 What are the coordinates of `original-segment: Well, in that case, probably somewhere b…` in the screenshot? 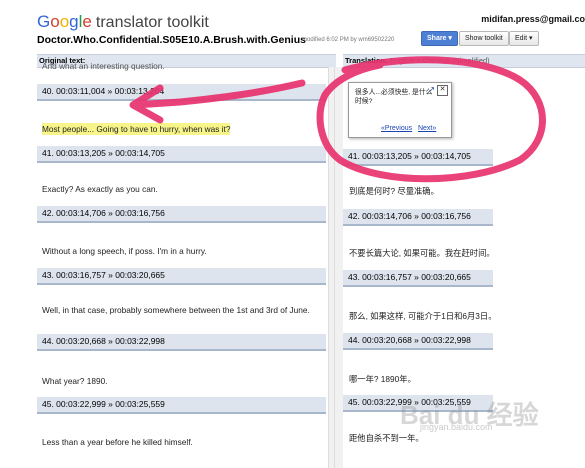 It's located at (181, 310).